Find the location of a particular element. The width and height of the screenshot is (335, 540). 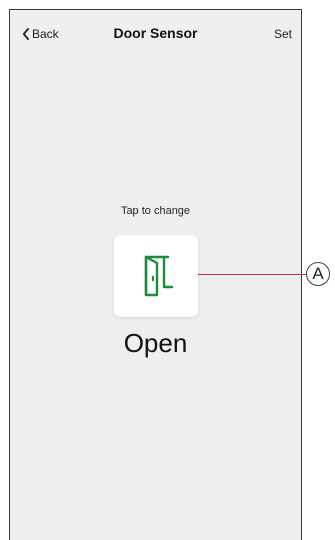

page-title: Door Sensor is located at coordinates (155, 33).